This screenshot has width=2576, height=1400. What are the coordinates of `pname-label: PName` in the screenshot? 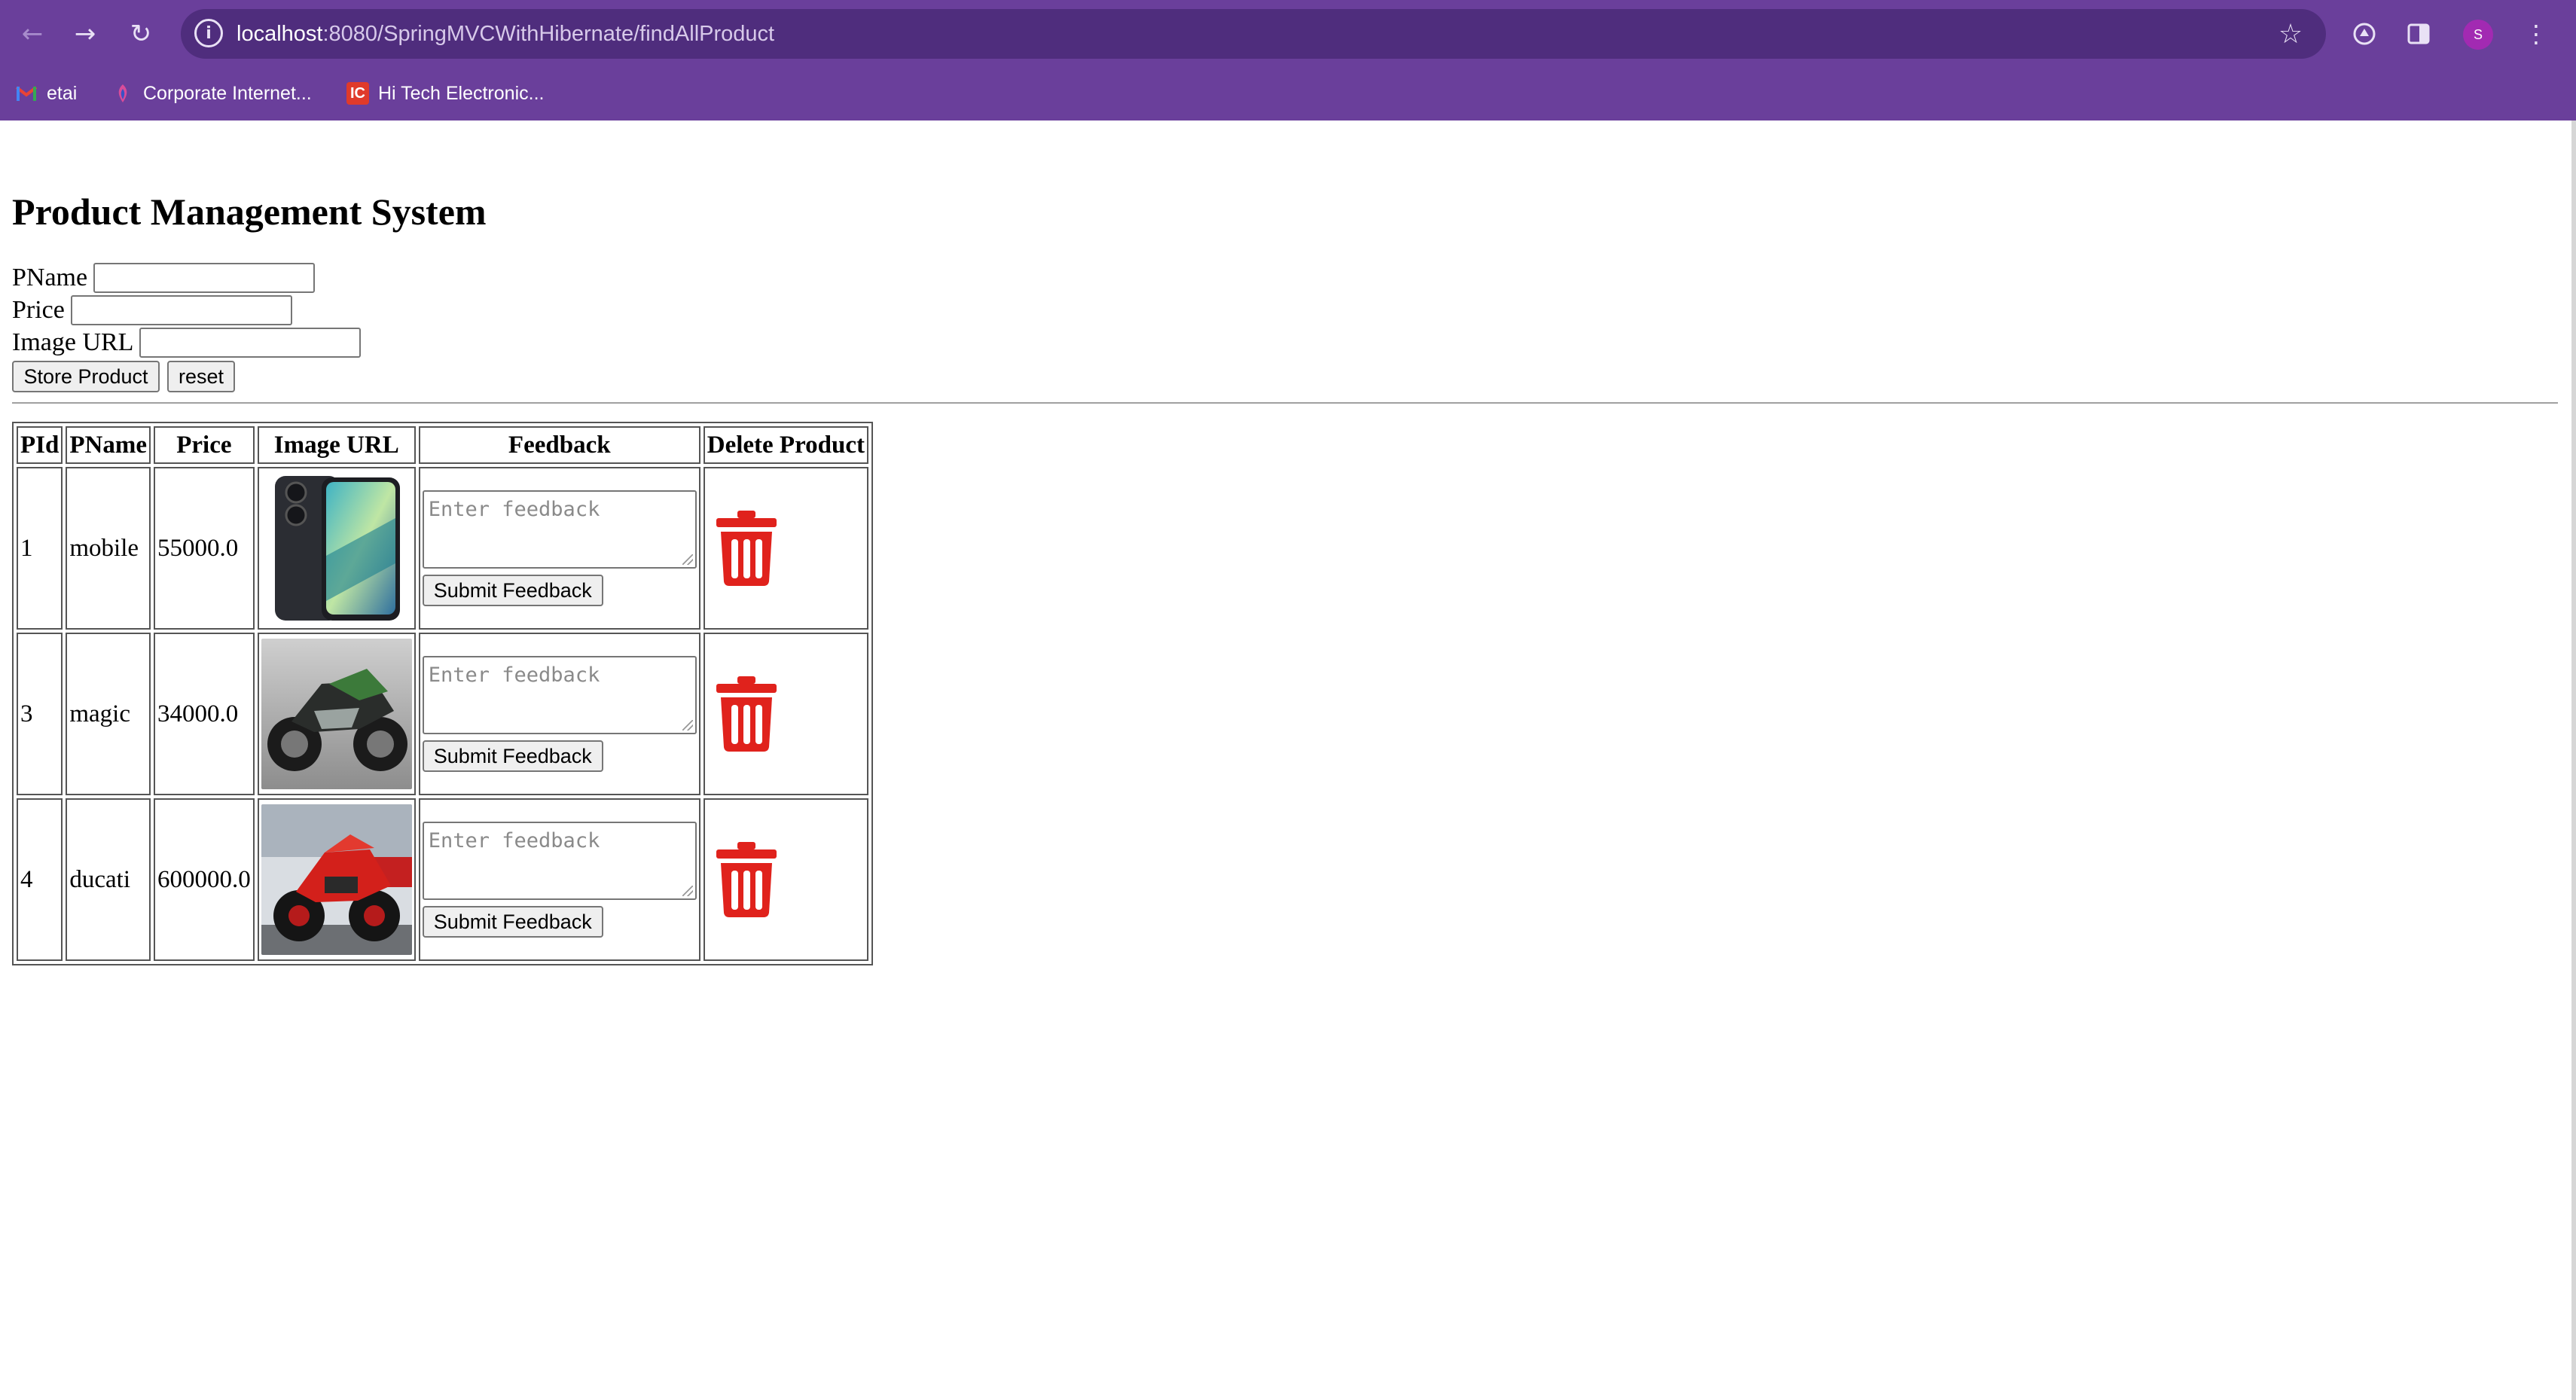 It's located at (50, 277).